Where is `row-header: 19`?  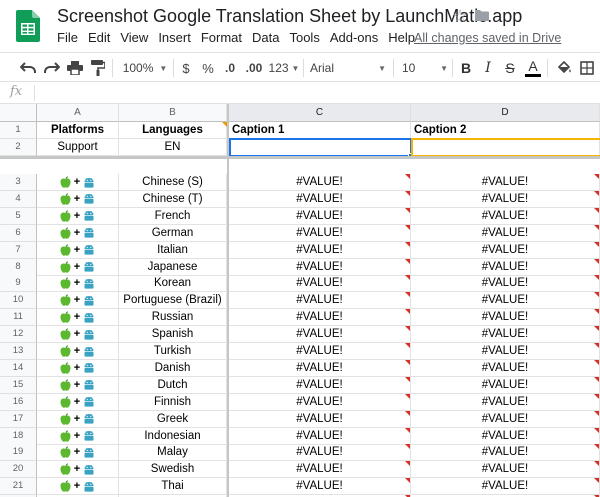
row-header: 19 is located at coordinates (18, 453).